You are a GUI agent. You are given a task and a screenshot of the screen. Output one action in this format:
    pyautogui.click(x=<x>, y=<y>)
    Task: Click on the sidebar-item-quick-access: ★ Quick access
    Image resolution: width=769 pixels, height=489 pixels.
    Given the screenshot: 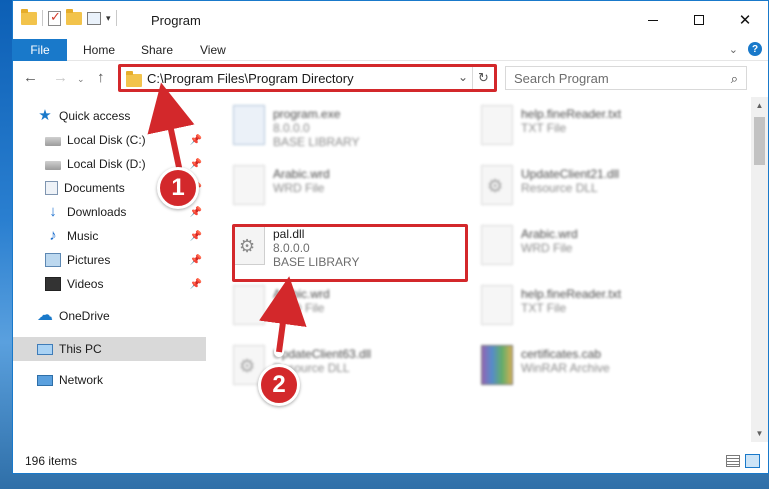 What is the action you would take?
    pyautogui.click(x=109, y=116)
    